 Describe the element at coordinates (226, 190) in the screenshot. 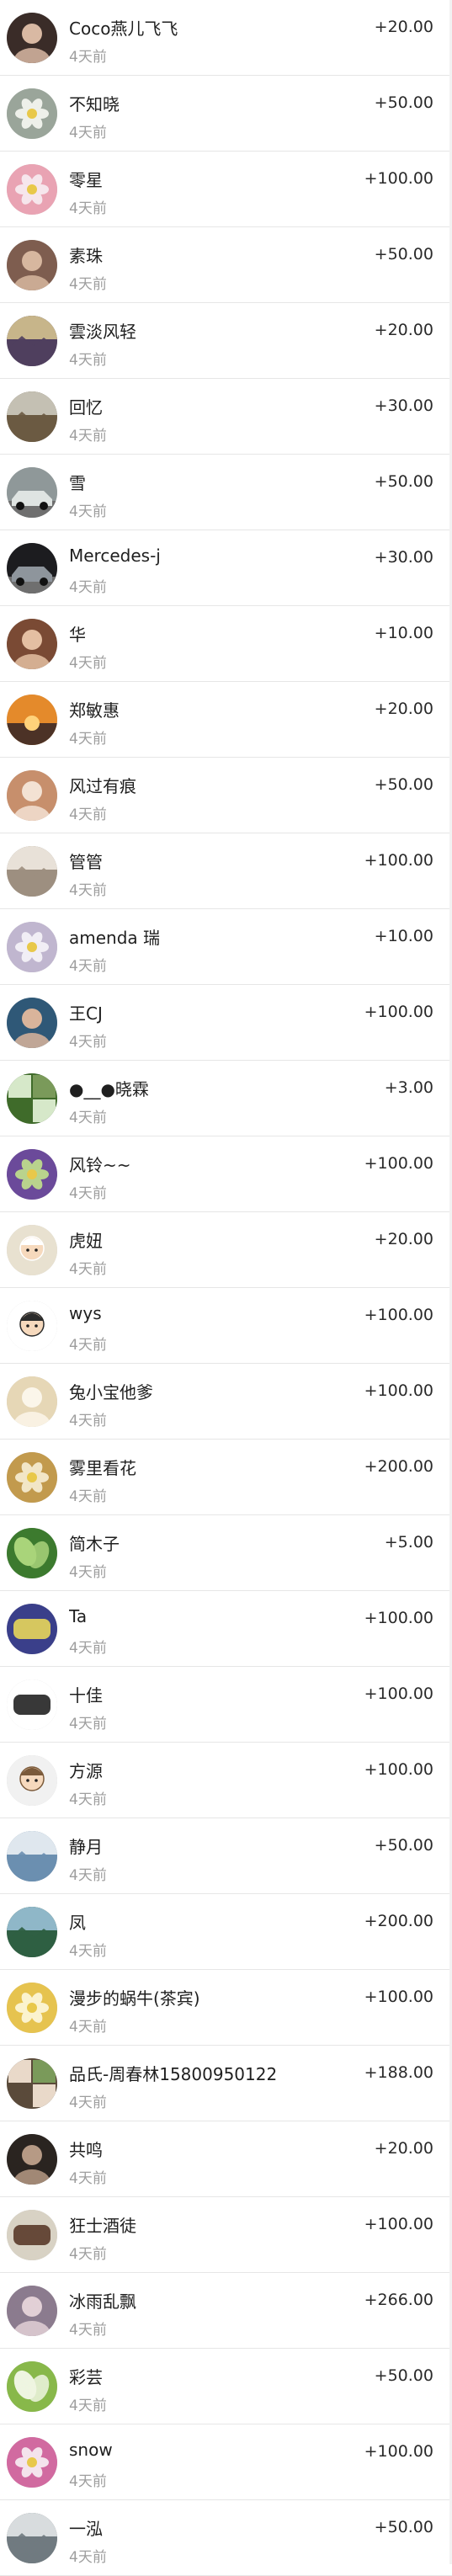

I see `list-item: 零星 4天前 +100.00` at that location.